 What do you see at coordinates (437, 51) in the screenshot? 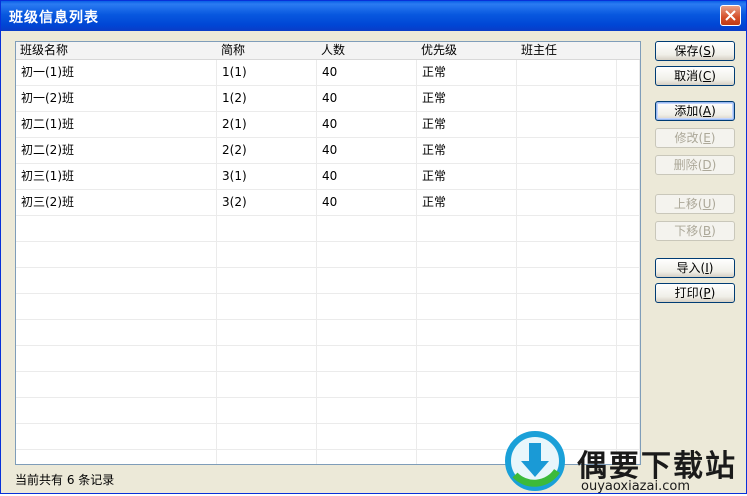
I see `col-header-priority: 优先级` at bounding box center [437, 51].